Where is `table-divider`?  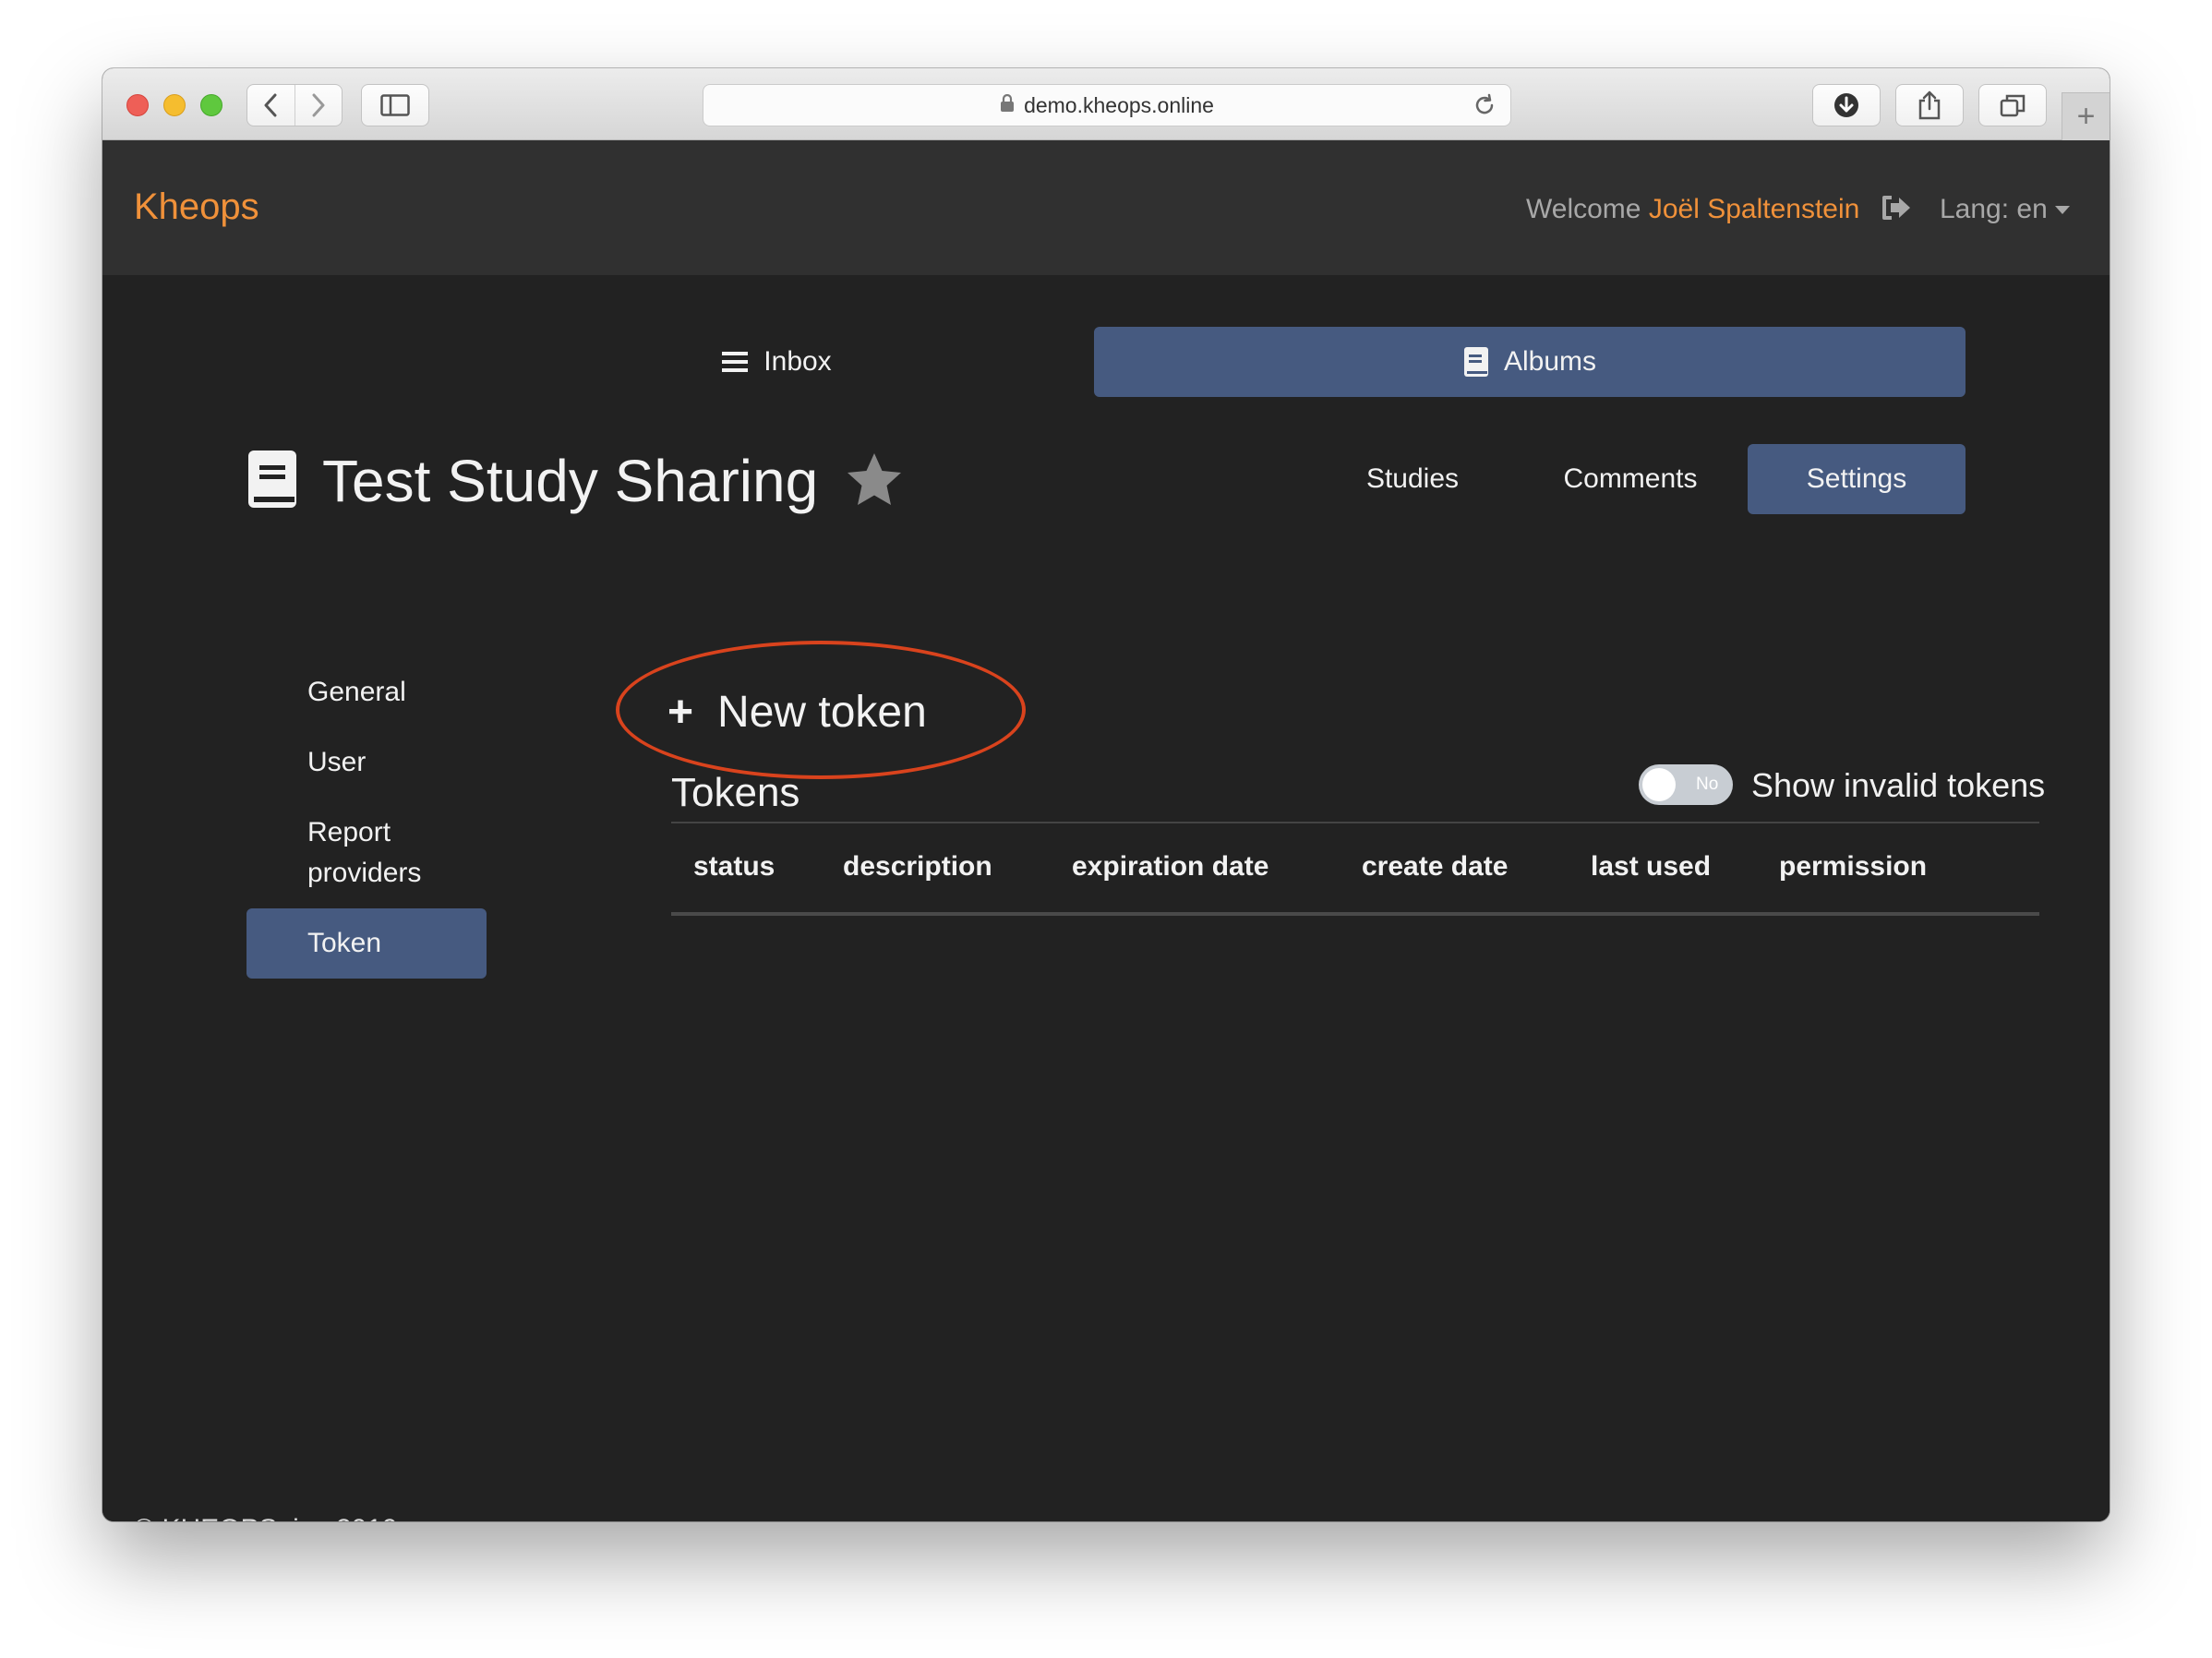
table-divider is located at coordinates (1355, 822).